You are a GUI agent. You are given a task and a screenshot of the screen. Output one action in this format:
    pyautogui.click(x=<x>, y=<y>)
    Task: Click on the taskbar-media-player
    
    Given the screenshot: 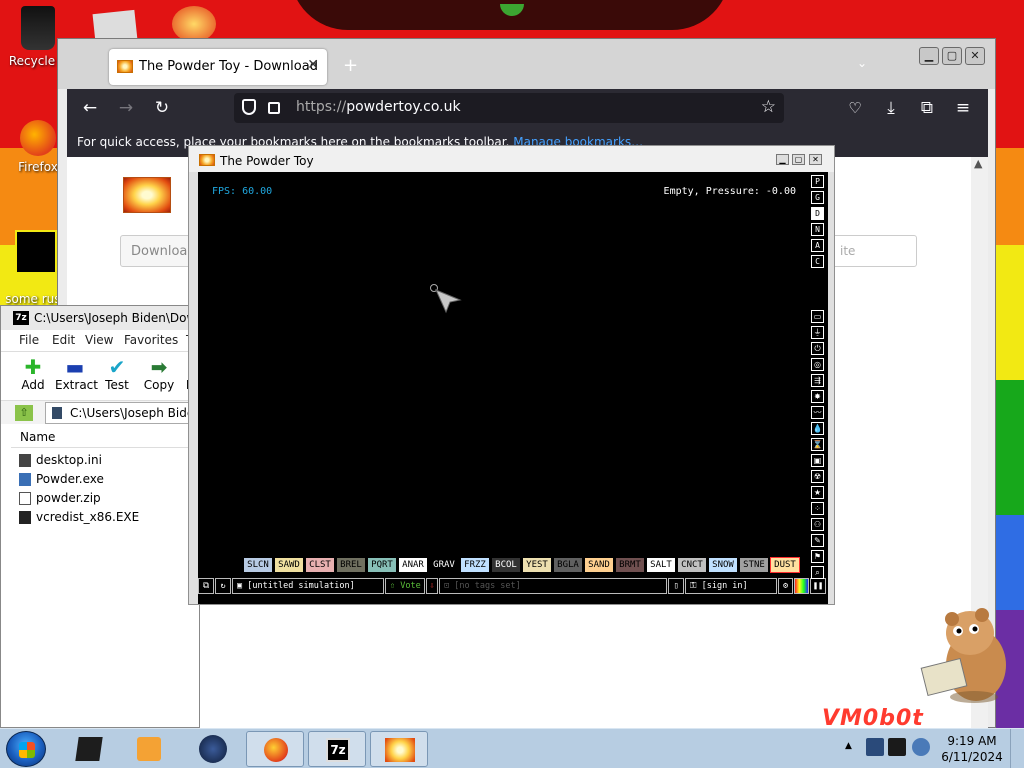 What is the action you would take?
    pyautogui.click(x=149, y=749)
    